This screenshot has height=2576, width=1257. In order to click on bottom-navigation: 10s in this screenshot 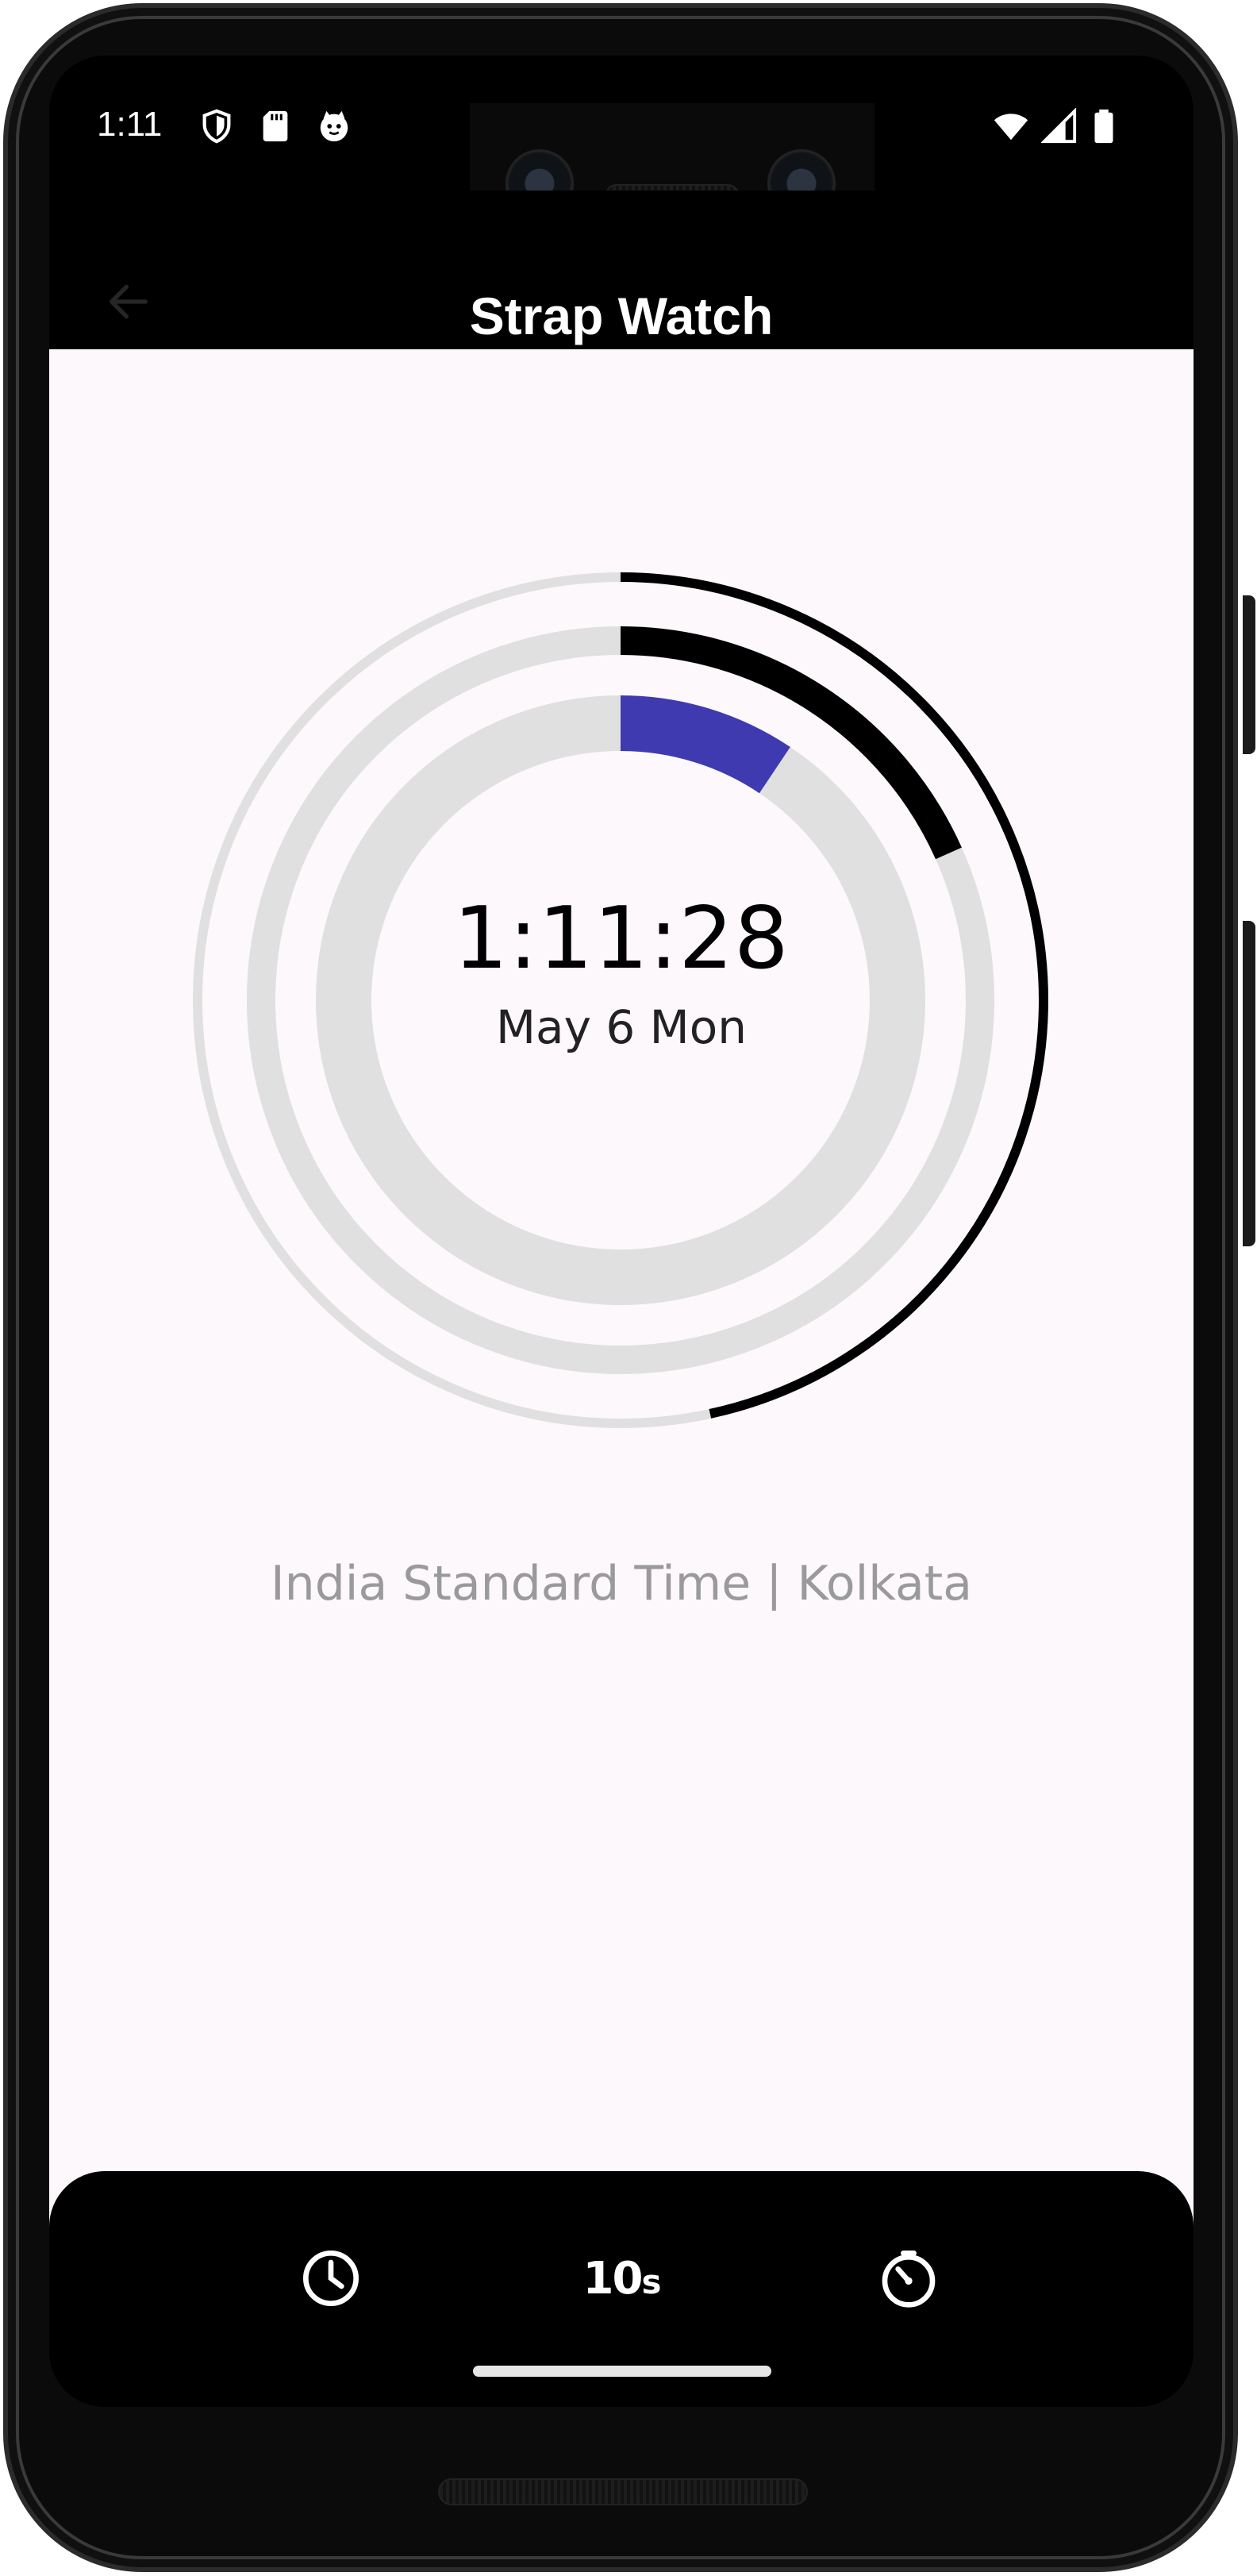, I will do `click(621, 2289)`.